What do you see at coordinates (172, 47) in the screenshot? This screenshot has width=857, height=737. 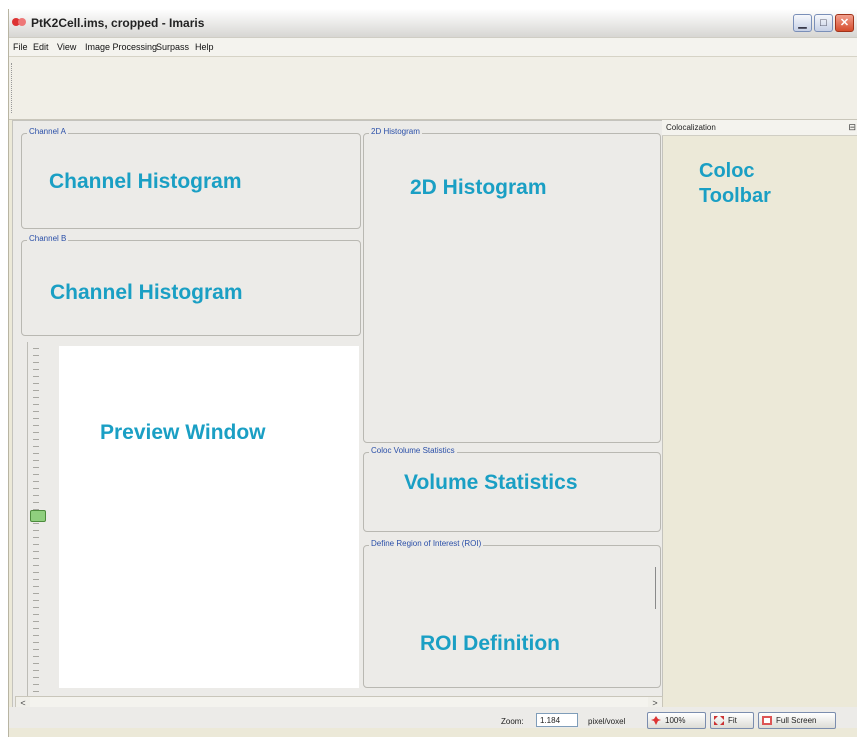 I see `menu-surpass: Surpass` at bounding box center [172, 47].